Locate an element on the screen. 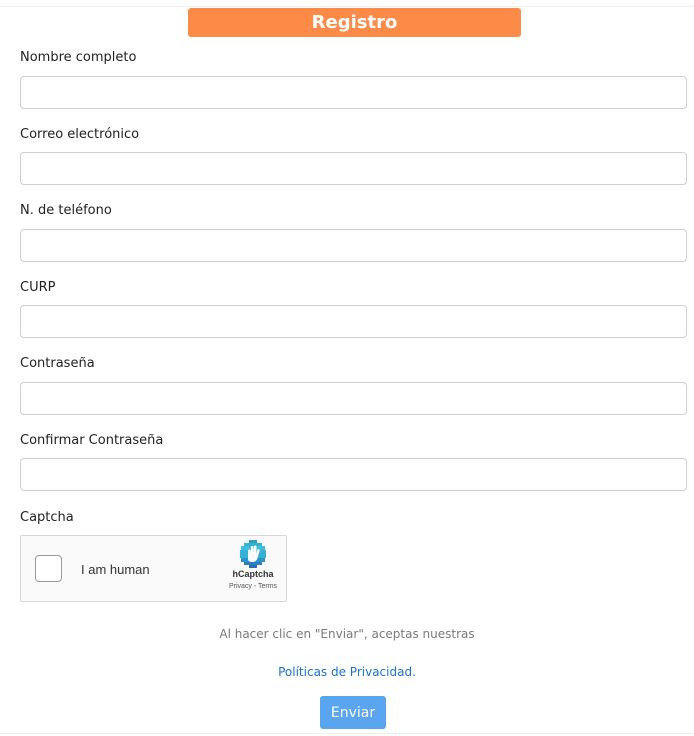  privacy-policy-link: Políticas de Privacidad. is located at coordinates (347, 672).